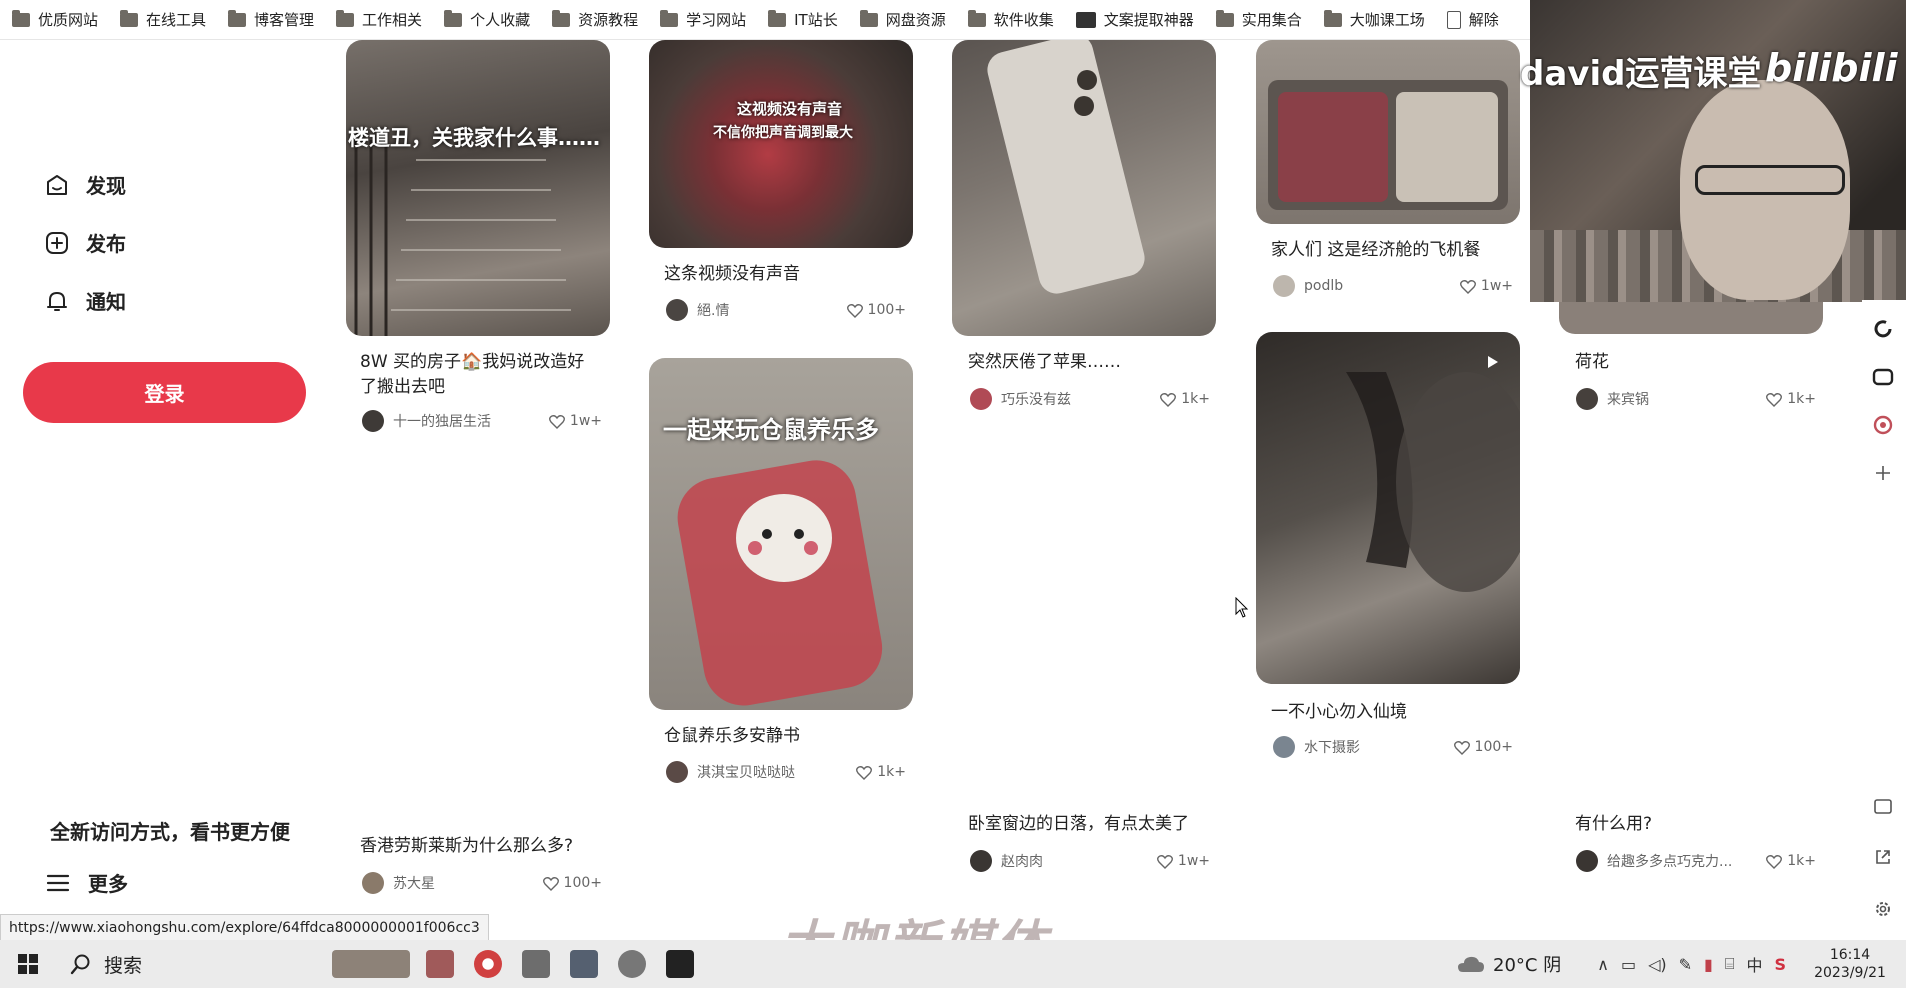 This screenshot has width=1906, height=988. What do you see at coordinates (1850, 964) in the screenshot?
I see `clock: 16:14 2023/9/21` at bounding box center [1850, 964].